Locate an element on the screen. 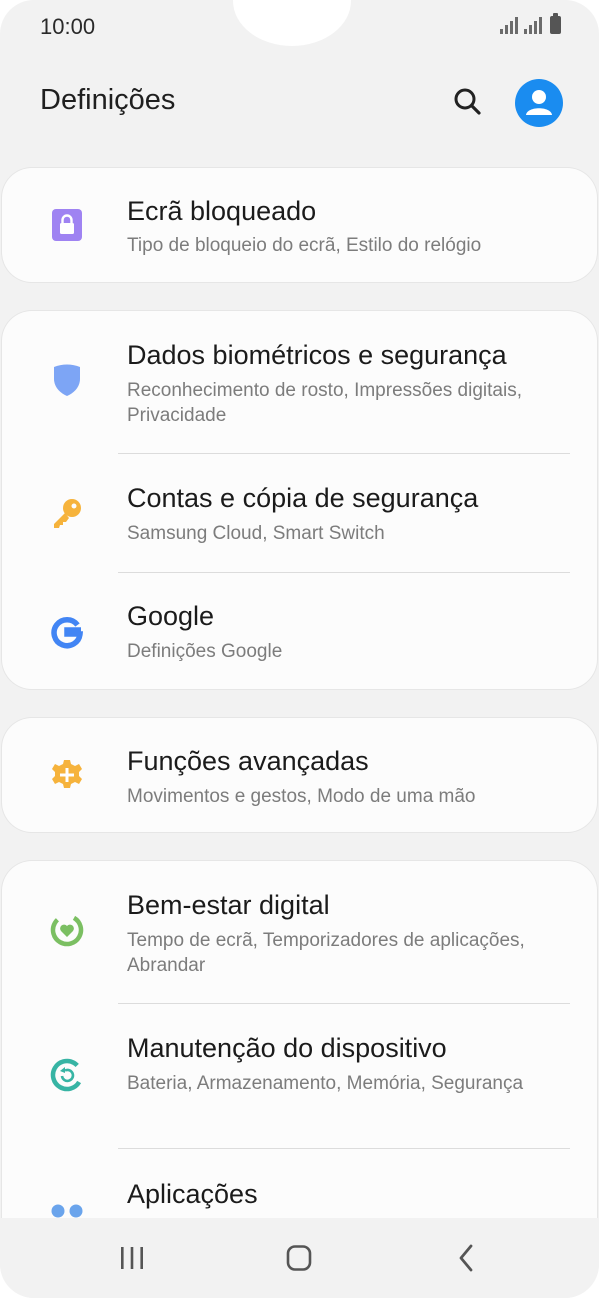 Image resolution: width=599 pixels, height=1298 pixels. home-icon is located at coordinates (299, 1258).